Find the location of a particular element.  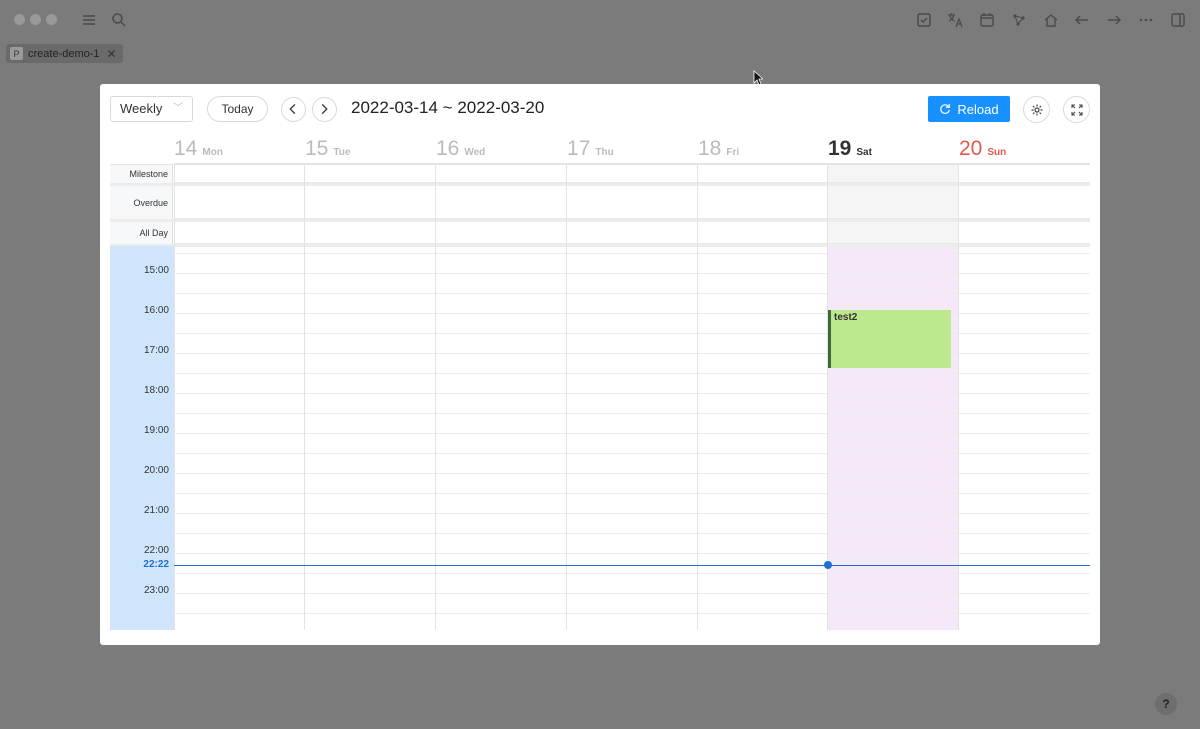

hour-label: 23:00 is located at coordinates (156, 590).